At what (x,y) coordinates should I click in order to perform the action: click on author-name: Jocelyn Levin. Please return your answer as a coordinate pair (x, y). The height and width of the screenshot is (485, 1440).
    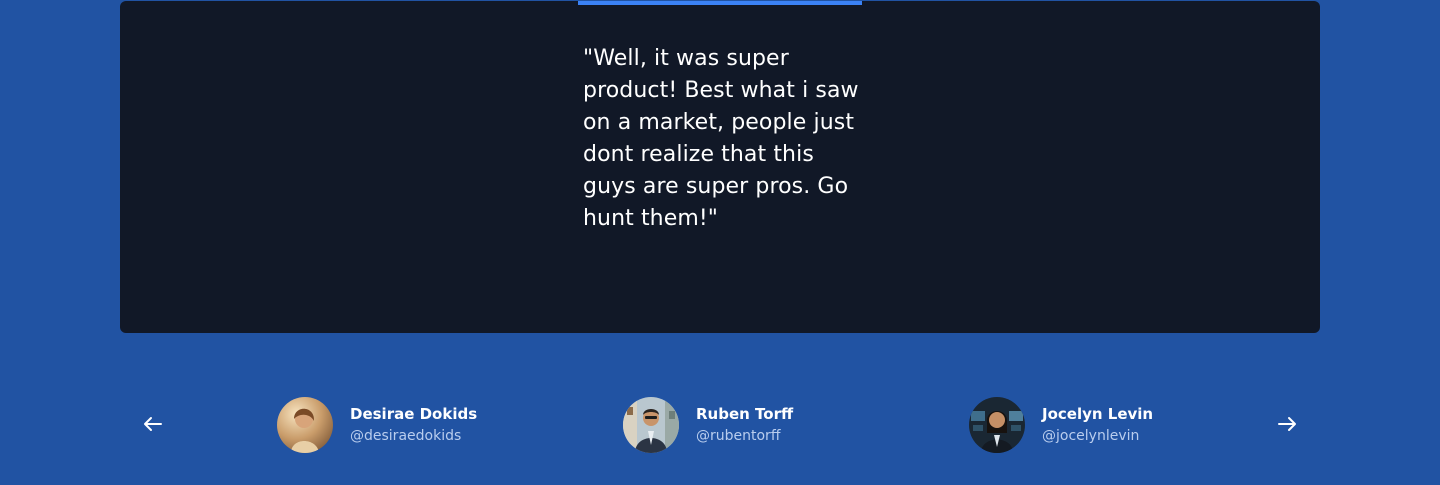
    Looking at the image, I should click on (1098, 414).